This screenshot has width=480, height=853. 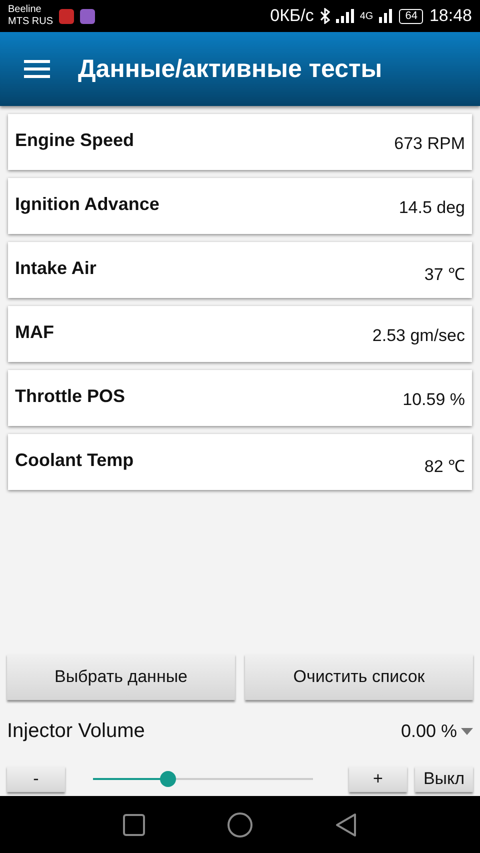 I want to click on battery-level: 64, so click(x=411, y=16).